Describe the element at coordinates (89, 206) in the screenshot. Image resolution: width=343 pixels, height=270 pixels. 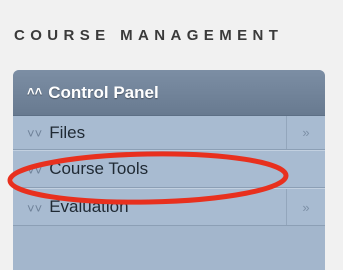
I see `control-panel-item-label: Evaluation` at that location.